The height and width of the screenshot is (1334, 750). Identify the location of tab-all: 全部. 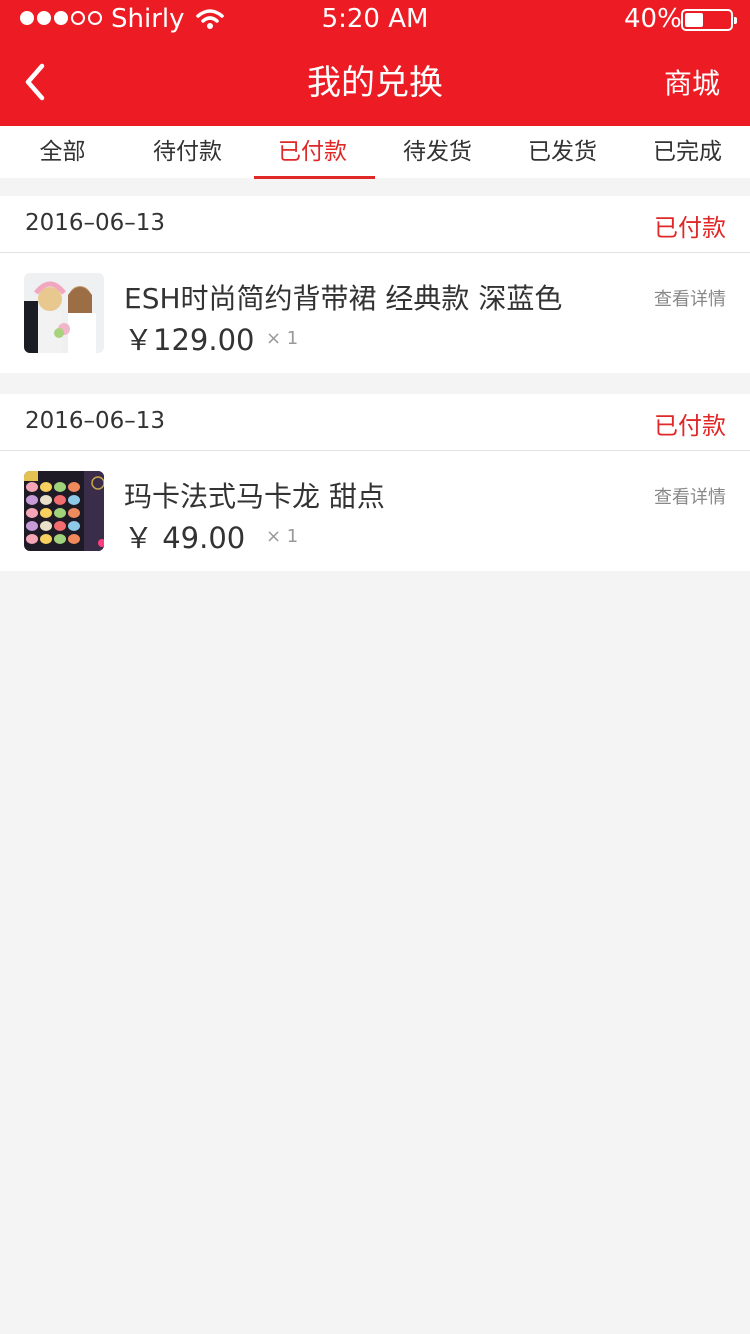
(62, 152).